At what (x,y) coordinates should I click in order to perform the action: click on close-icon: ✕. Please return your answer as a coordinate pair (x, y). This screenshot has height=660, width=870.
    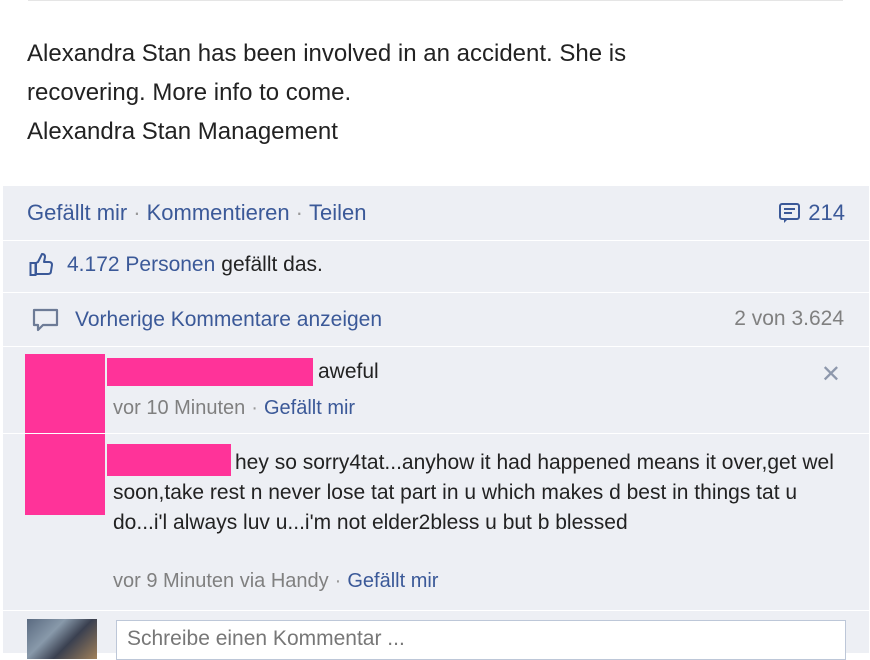
    Looking at the image, I should click on (831, 374).